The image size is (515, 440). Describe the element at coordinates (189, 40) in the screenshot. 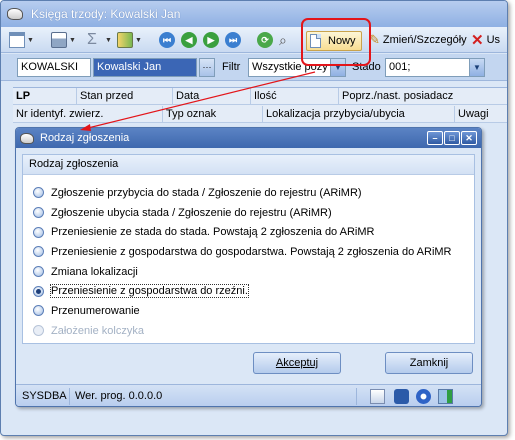

I see `previous-record-button: ◀` at that location.